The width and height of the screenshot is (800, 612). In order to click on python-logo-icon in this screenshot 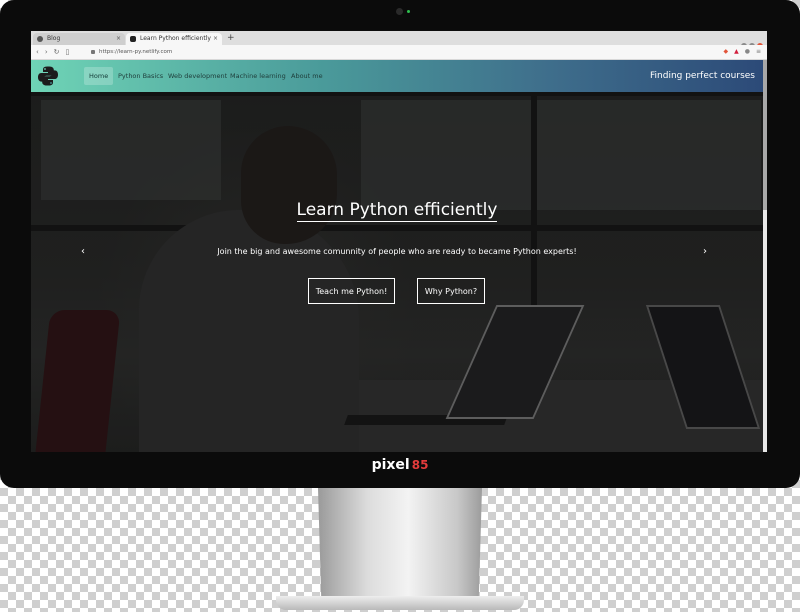, I will do `click(48, 76)`.